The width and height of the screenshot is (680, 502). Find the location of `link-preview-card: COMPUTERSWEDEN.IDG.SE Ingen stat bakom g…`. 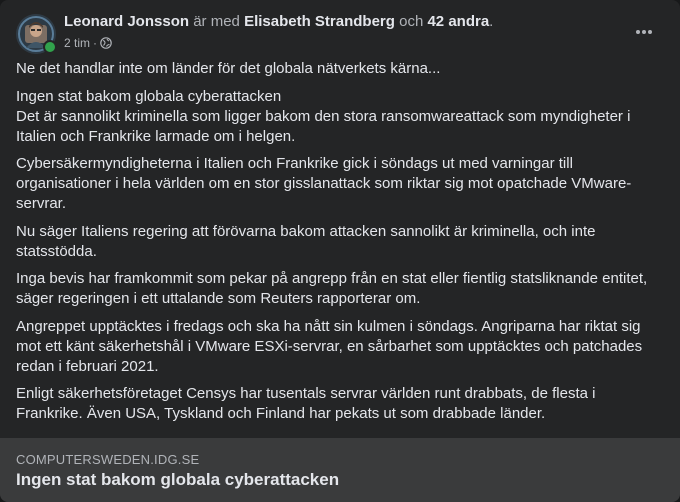

link-preview-card: COMPUTERSWEDEN.IDG.SE Ingen stat bakom g… is located at coordinates (340, 470).